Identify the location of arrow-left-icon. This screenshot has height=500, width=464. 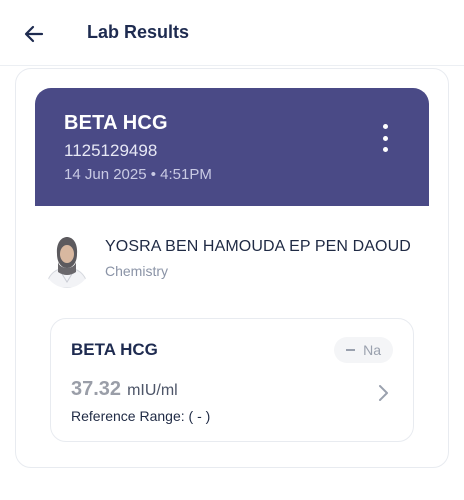
(34, 34).